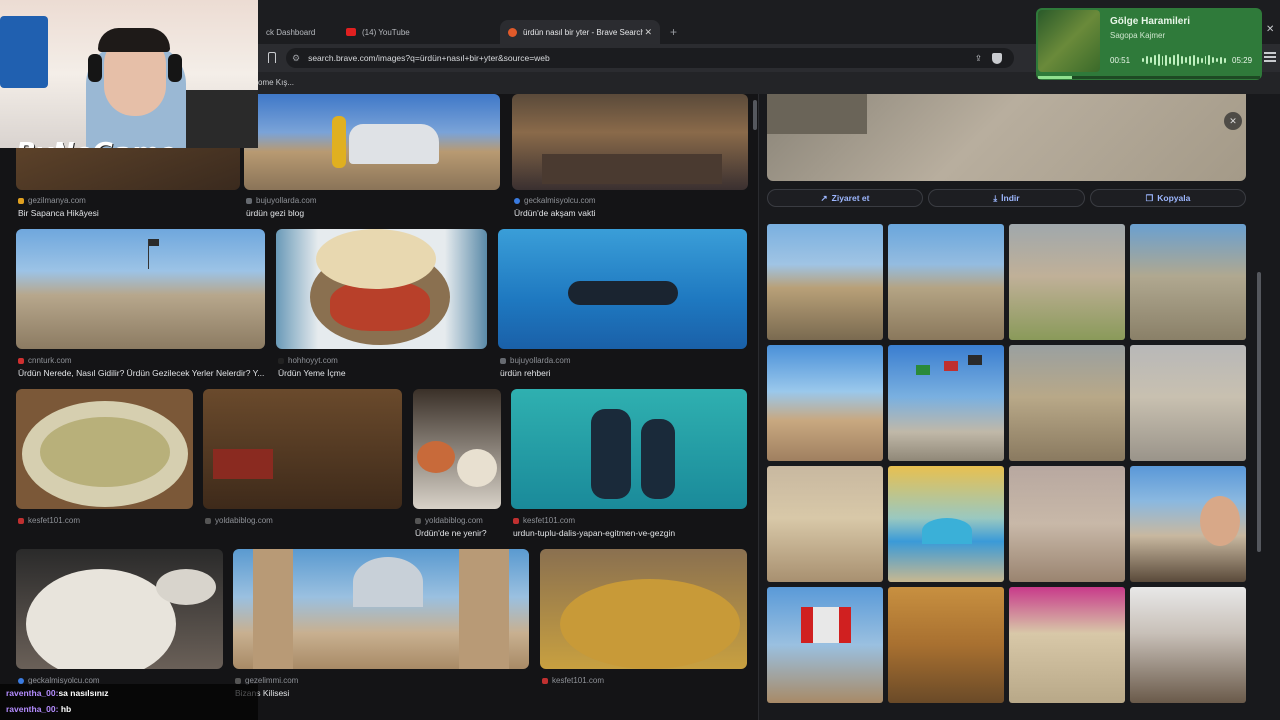 The height and width of the screenshot is (720, 1280). Describe the element at coordinates (45, 360) in the screenshot. I see `result-source: cnnturk.com` at that location.